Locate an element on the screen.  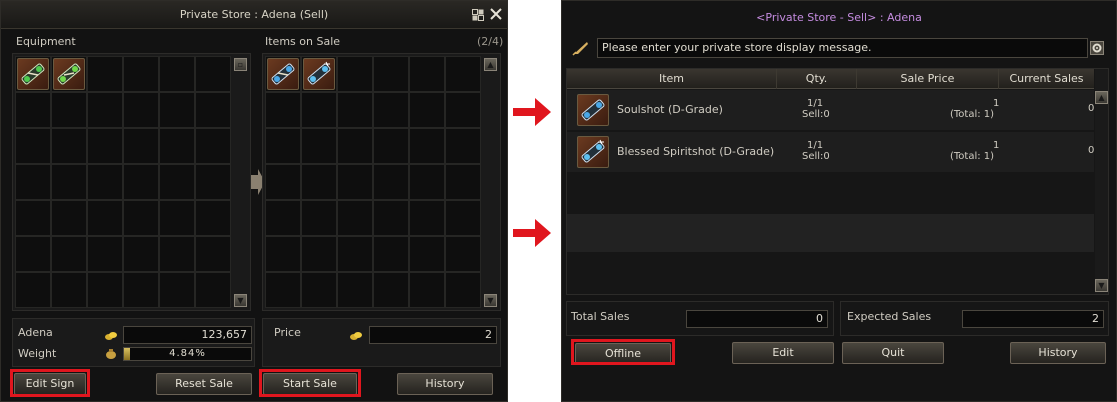
price-input: 2 is located at coordinates (433, 335).